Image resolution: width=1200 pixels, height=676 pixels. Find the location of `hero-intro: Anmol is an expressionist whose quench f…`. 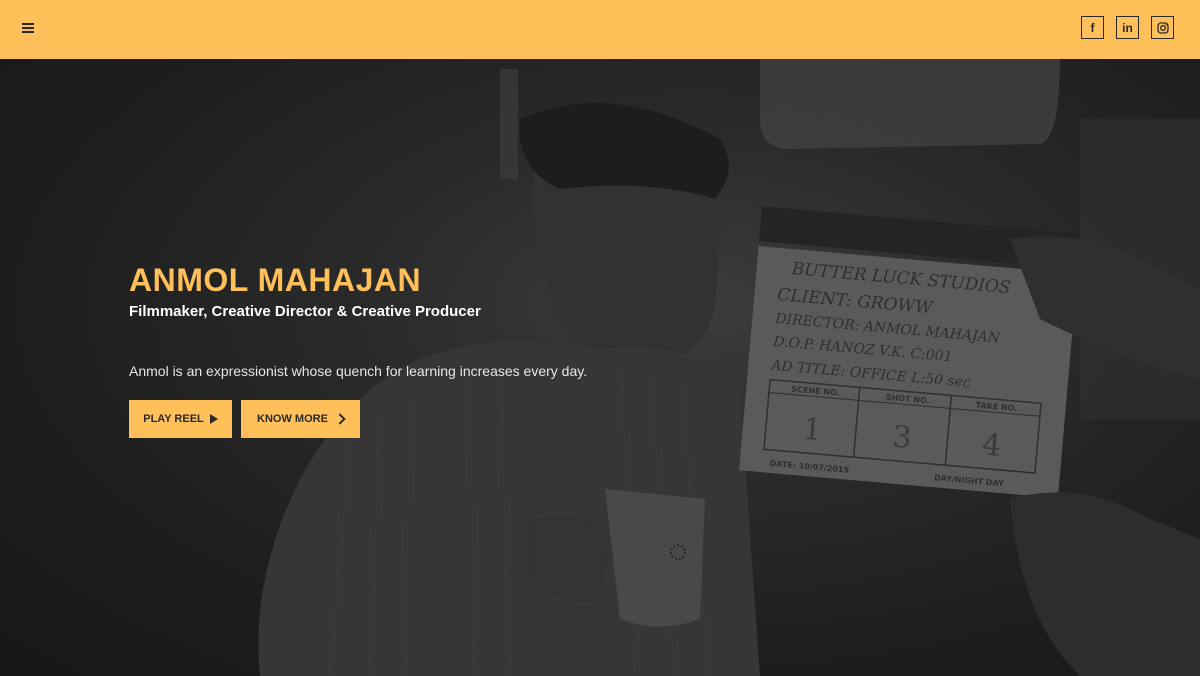

hero-intro: Anmol is an expressionist whose quench f… is located at coordinates (358, 371).